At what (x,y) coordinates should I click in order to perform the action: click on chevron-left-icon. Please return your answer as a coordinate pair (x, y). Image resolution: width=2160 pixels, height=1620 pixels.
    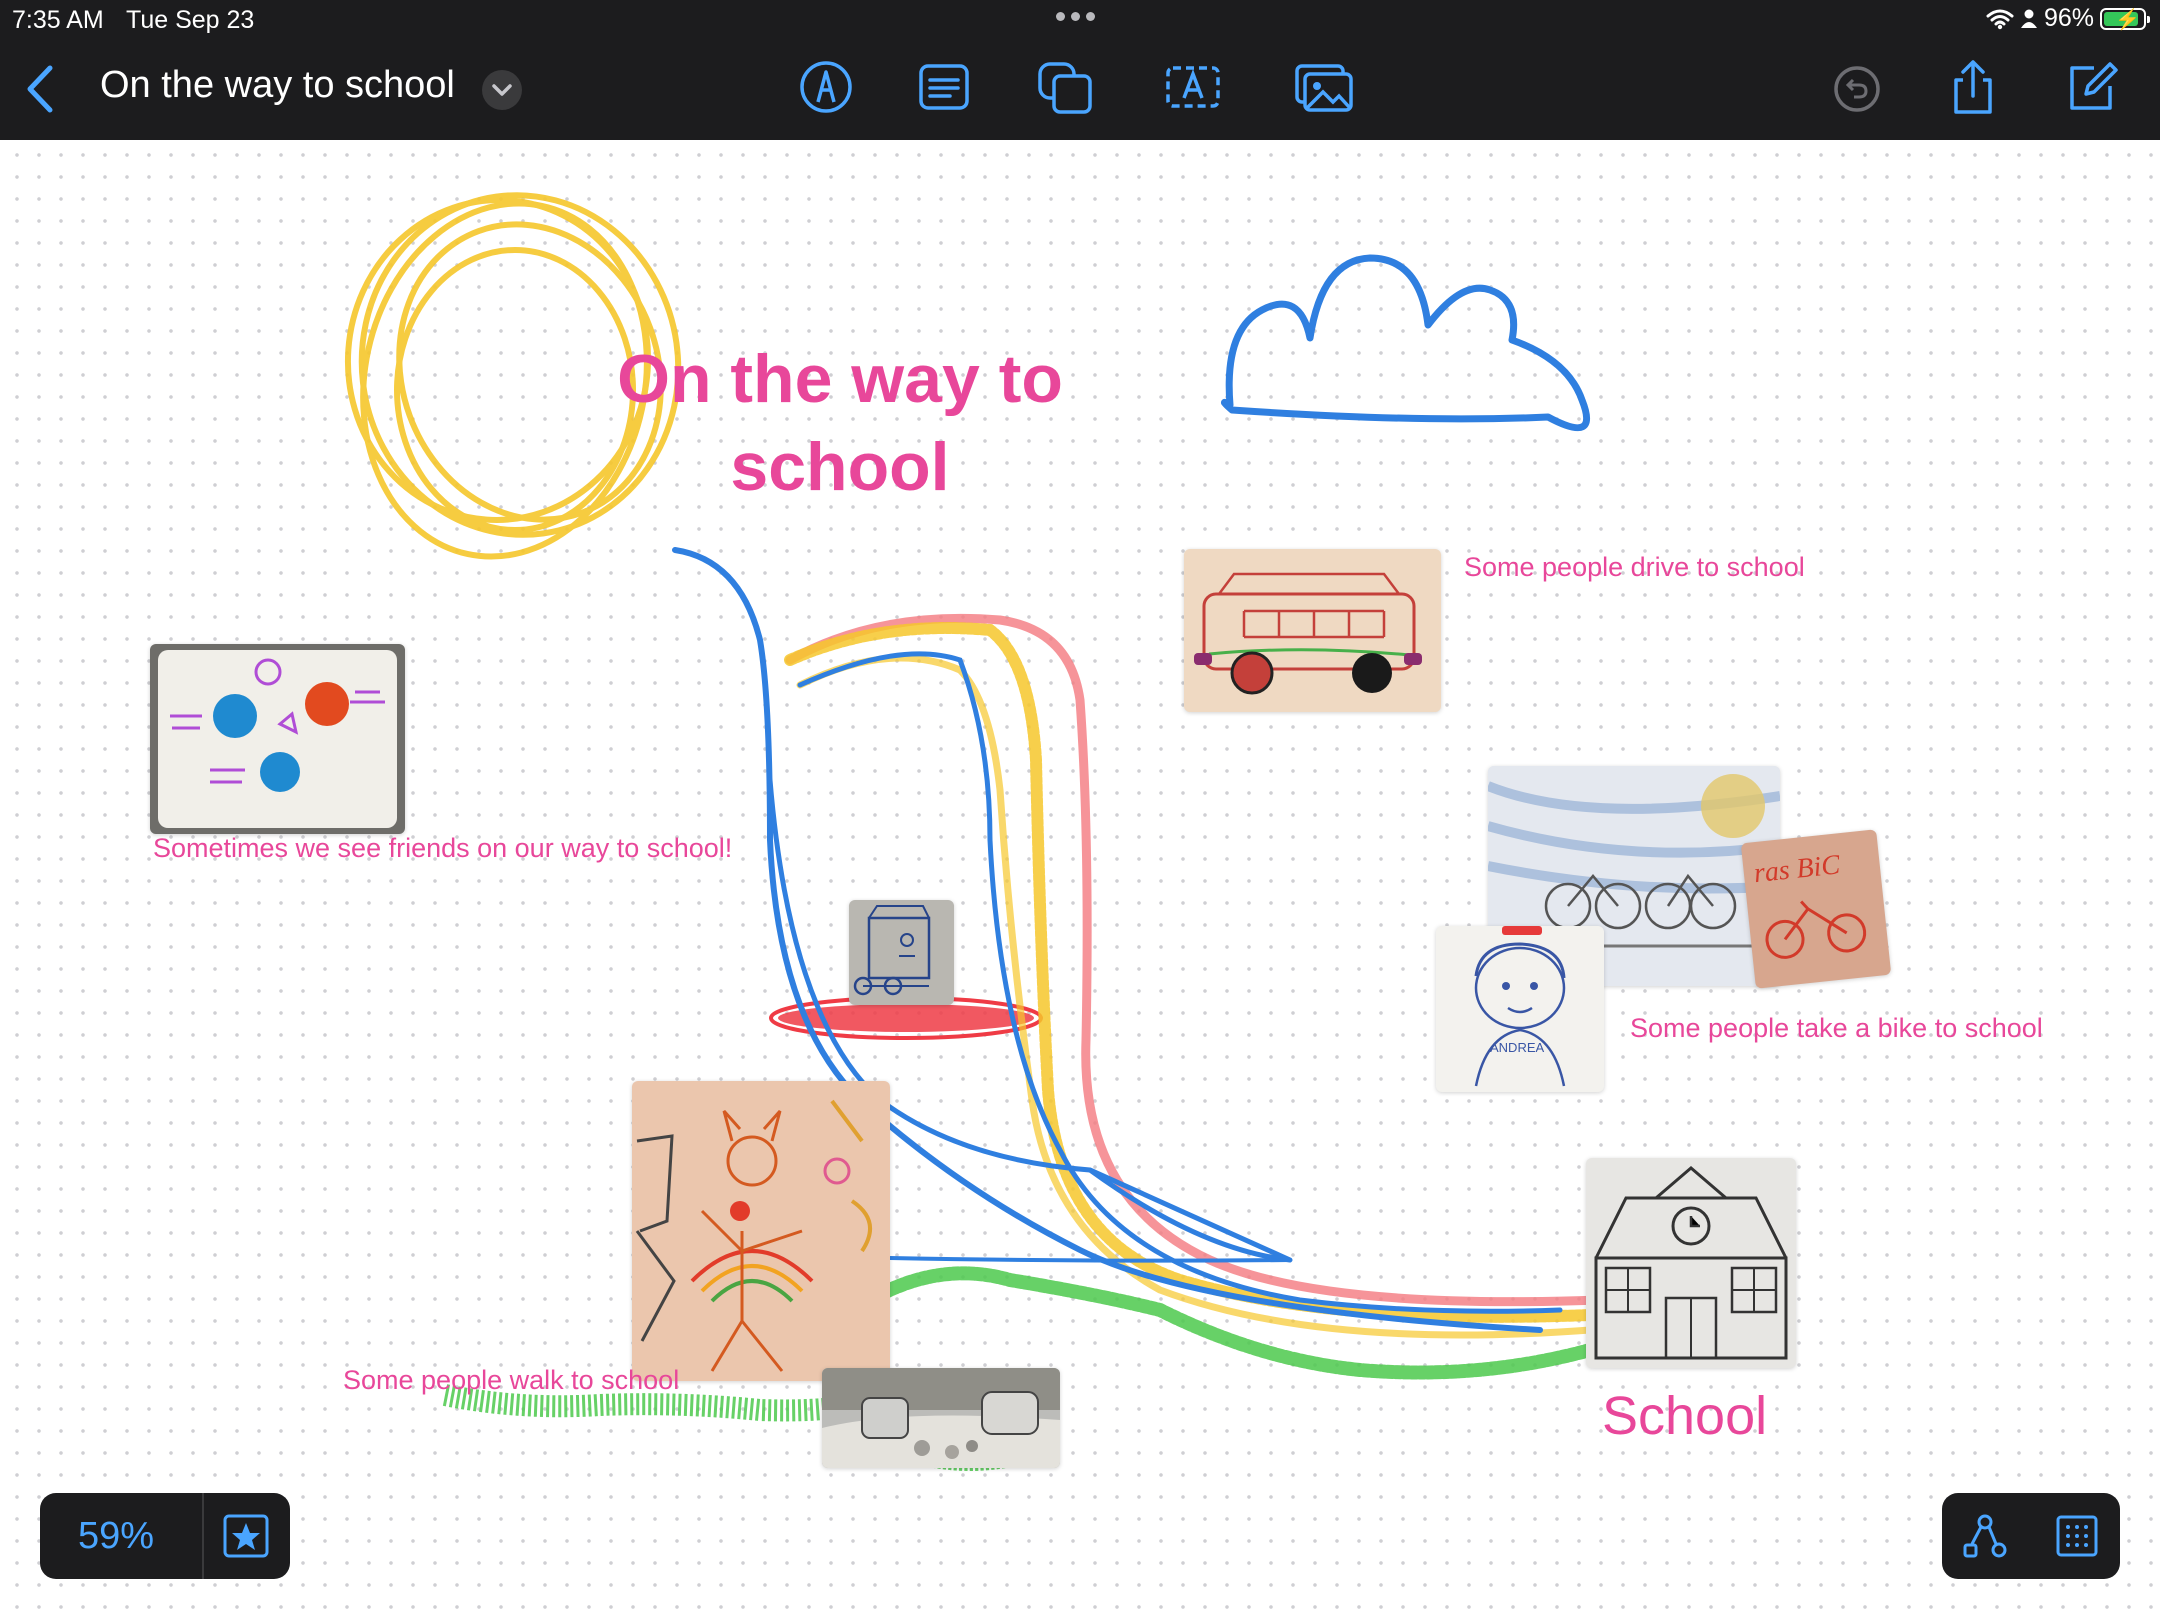
    Looking at the image, I should click on (40, 89).